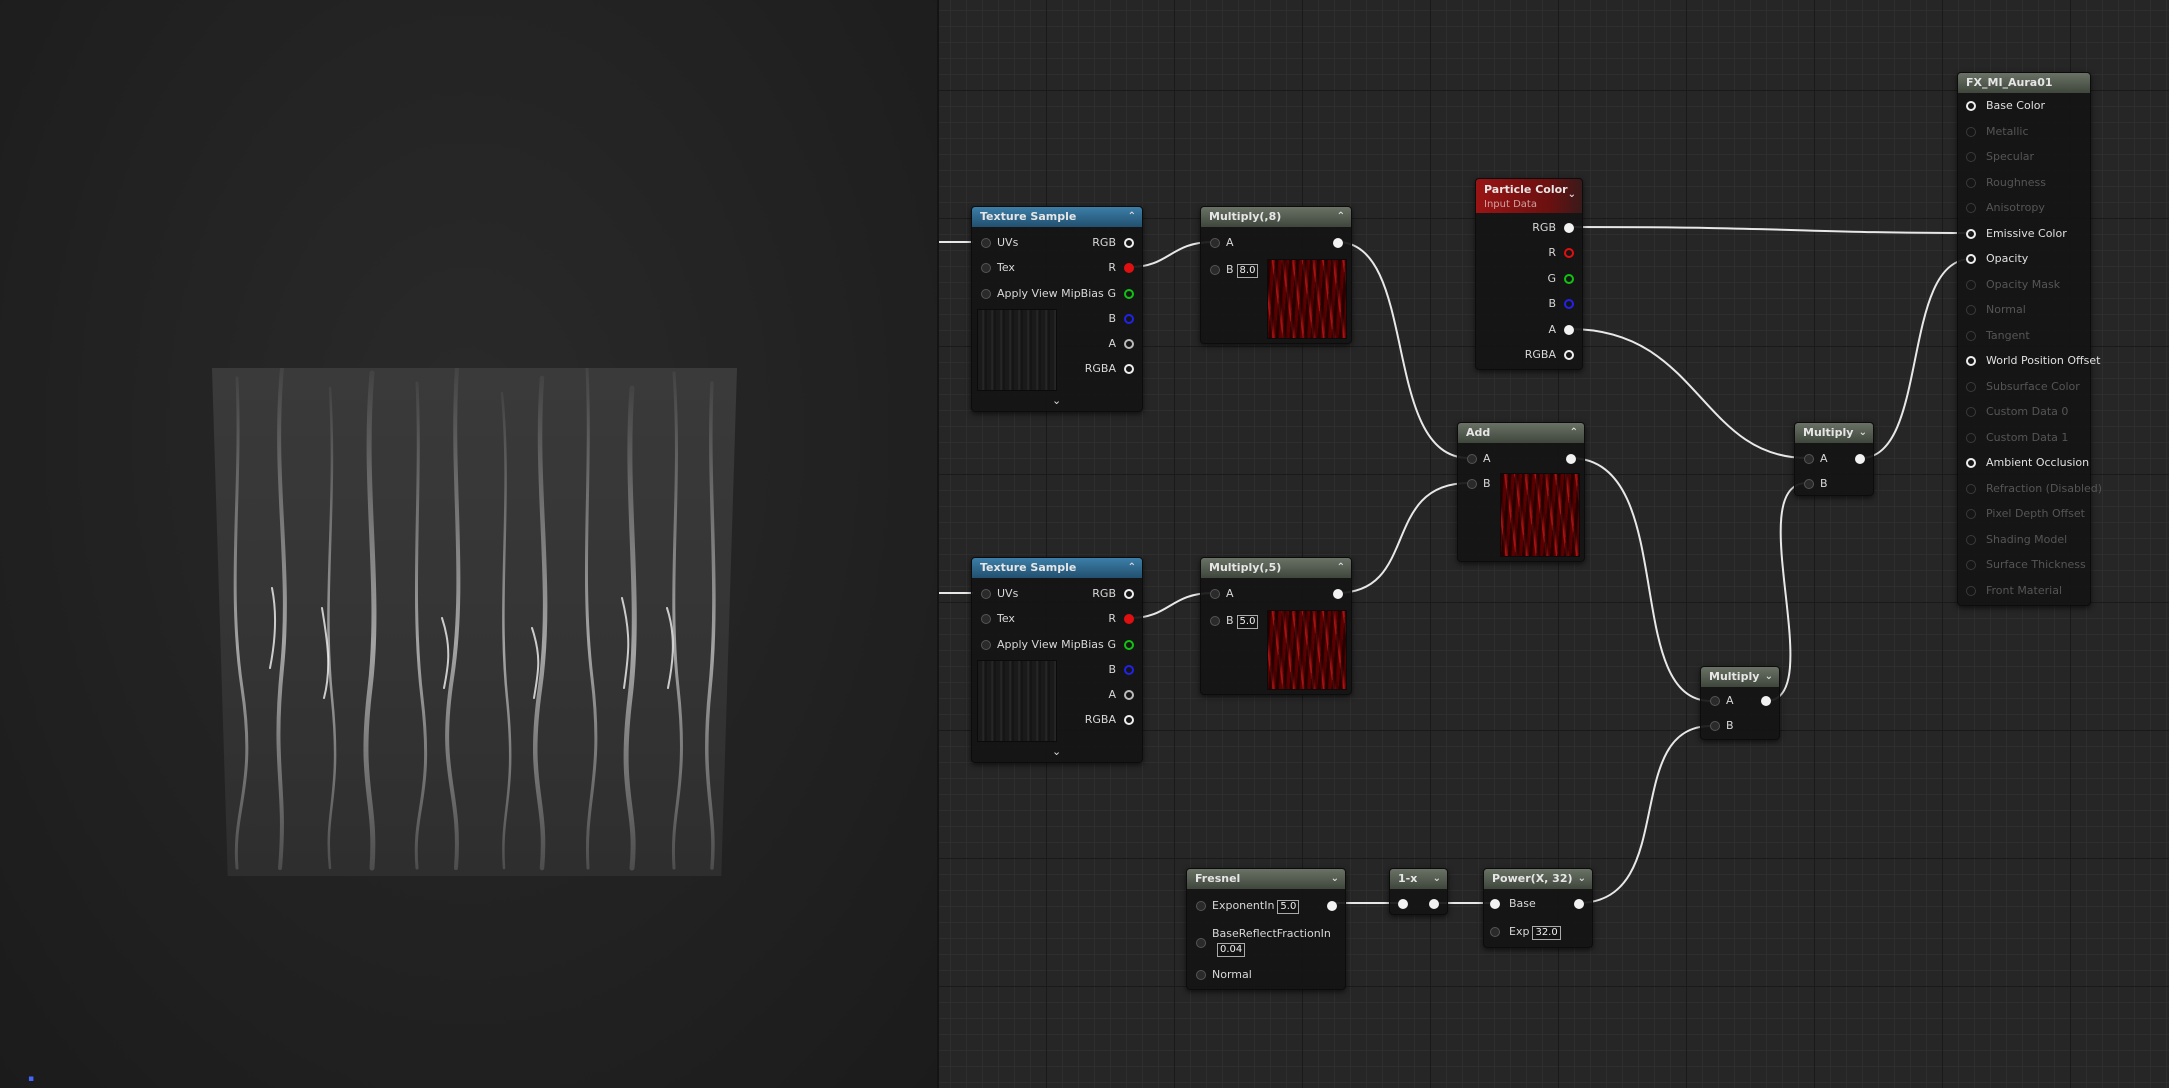 Image resolution: width=2169 pixels, height=1088 pixels. What do you see at coordinates (2024, 591) in the screenshot?
I see `material-input-row: Front Material` at bounding box center [2024, 591].